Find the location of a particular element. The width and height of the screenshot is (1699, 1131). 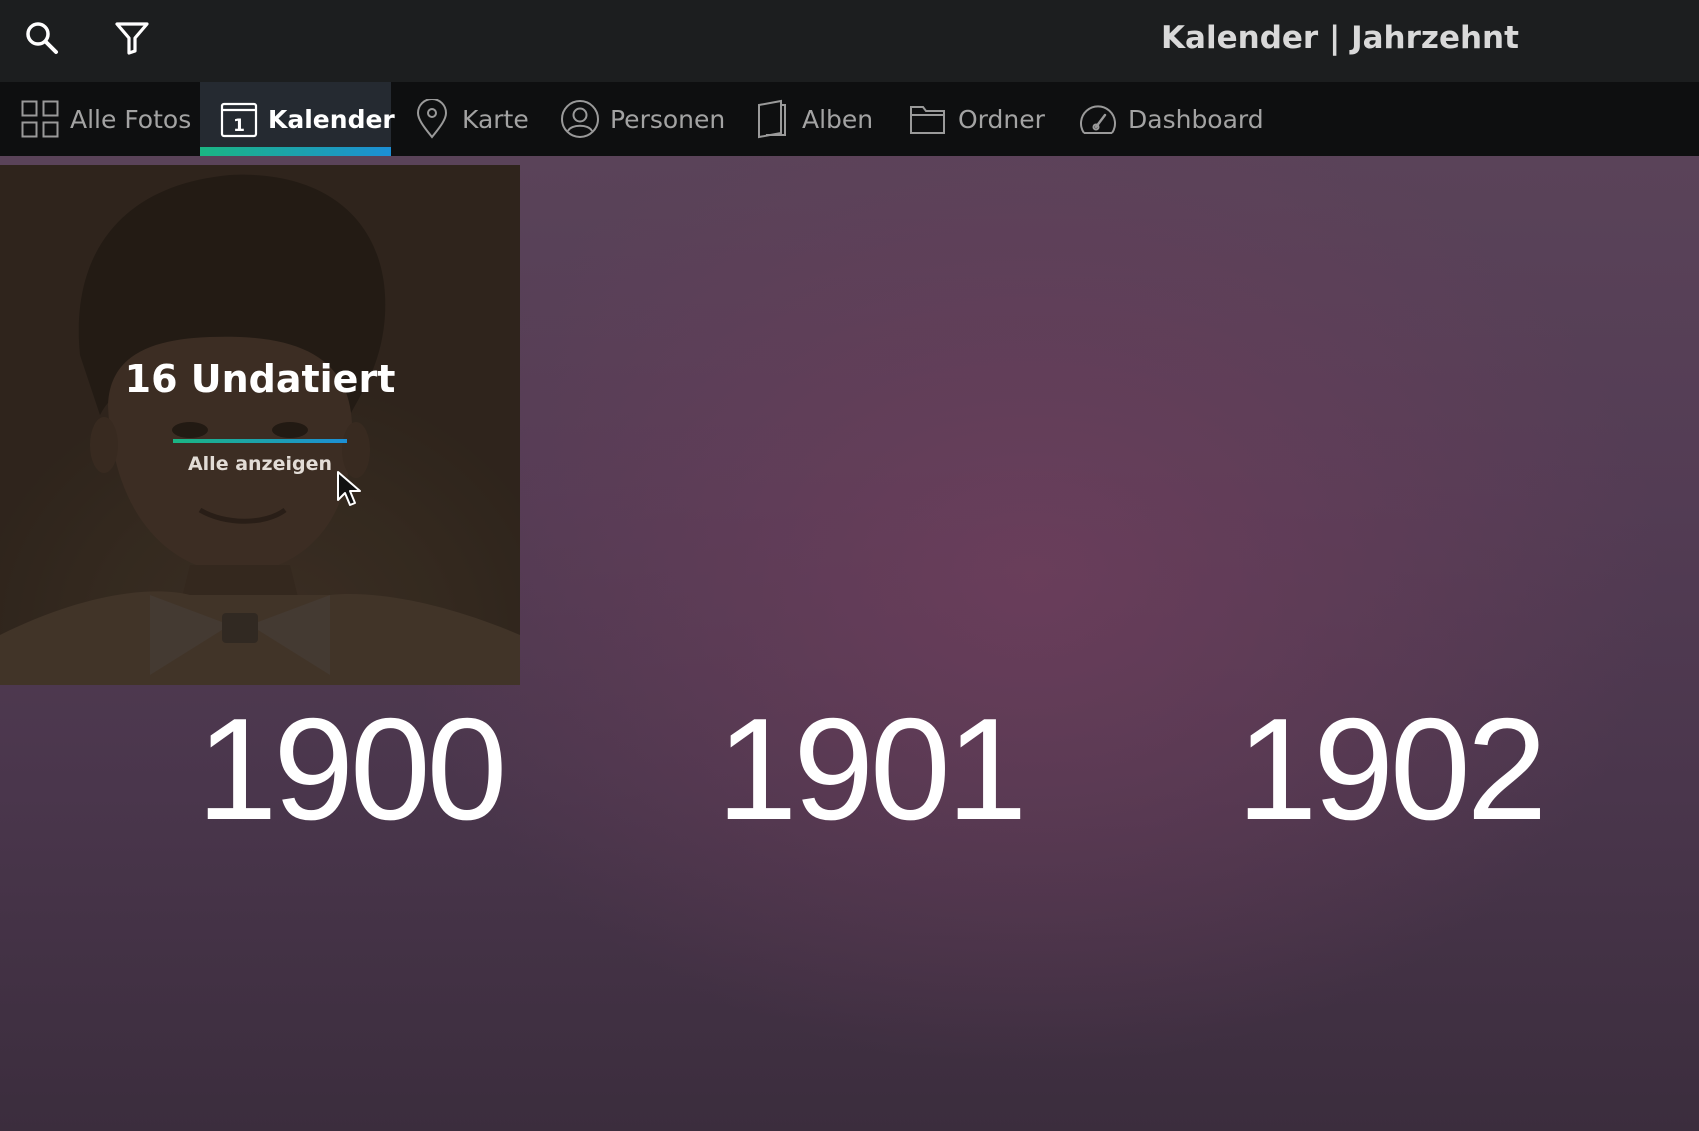

tab-karte: Karte is located at coordinates (470, 119).